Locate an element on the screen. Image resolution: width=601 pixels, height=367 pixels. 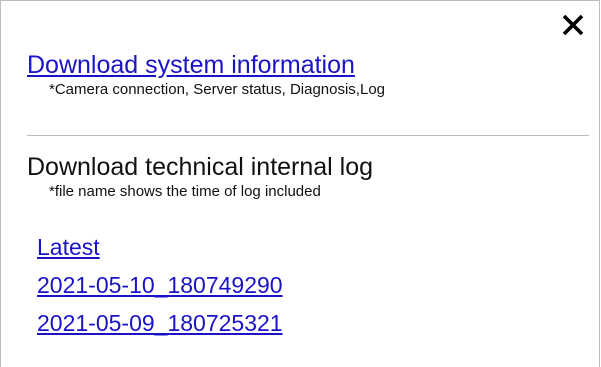
close-button is located at coordinates (573, 25).